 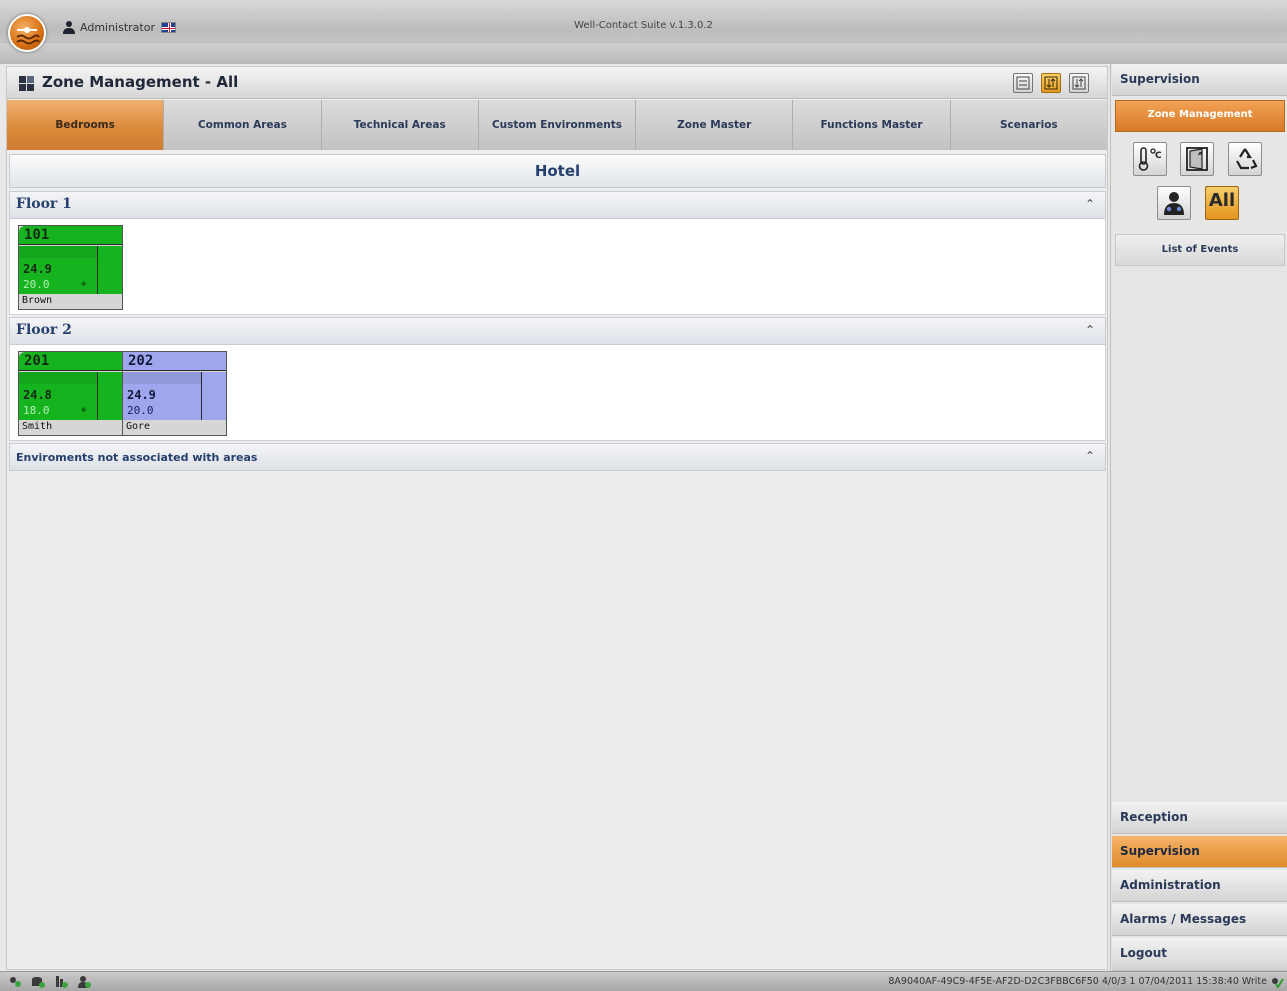 What do you see at coordinates (557, 393) in the screenshot?
I see `floor-body-2: 201 24.8 18.0 ◈ Smith 202 24.9 20.0 Gore` at bounding box center [557, 393].